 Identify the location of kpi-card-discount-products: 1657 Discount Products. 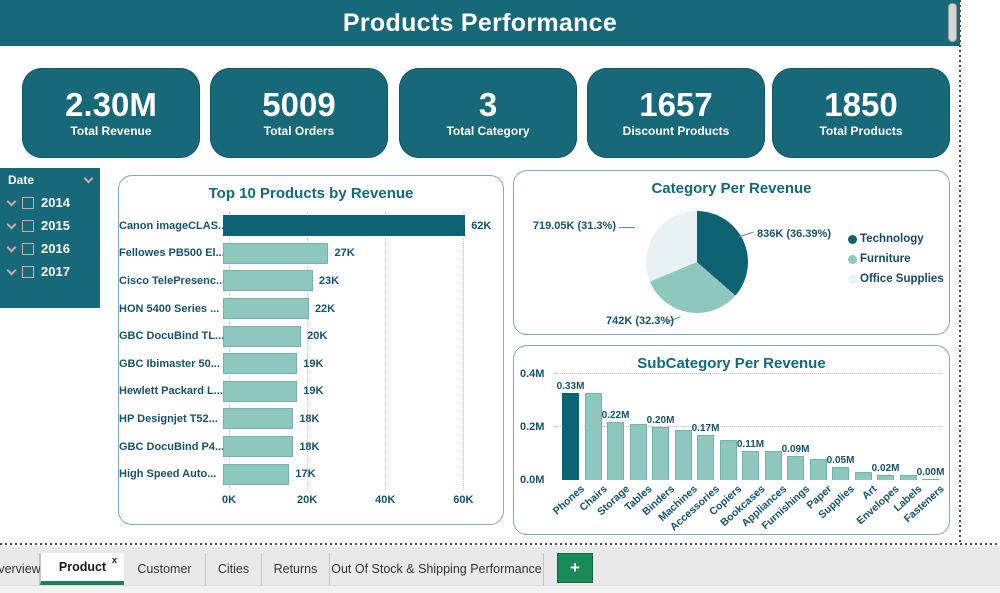
(676, 113).